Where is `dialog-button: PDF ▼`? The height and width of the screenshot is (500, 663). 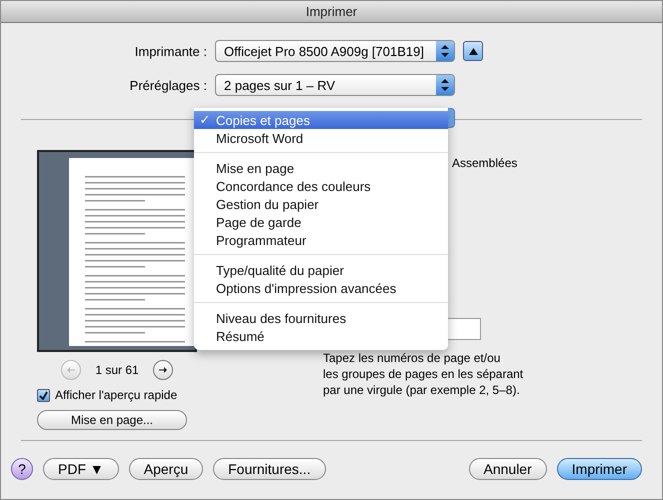 dialog-button: PDF ▼ is located at coordinates (81, 469).